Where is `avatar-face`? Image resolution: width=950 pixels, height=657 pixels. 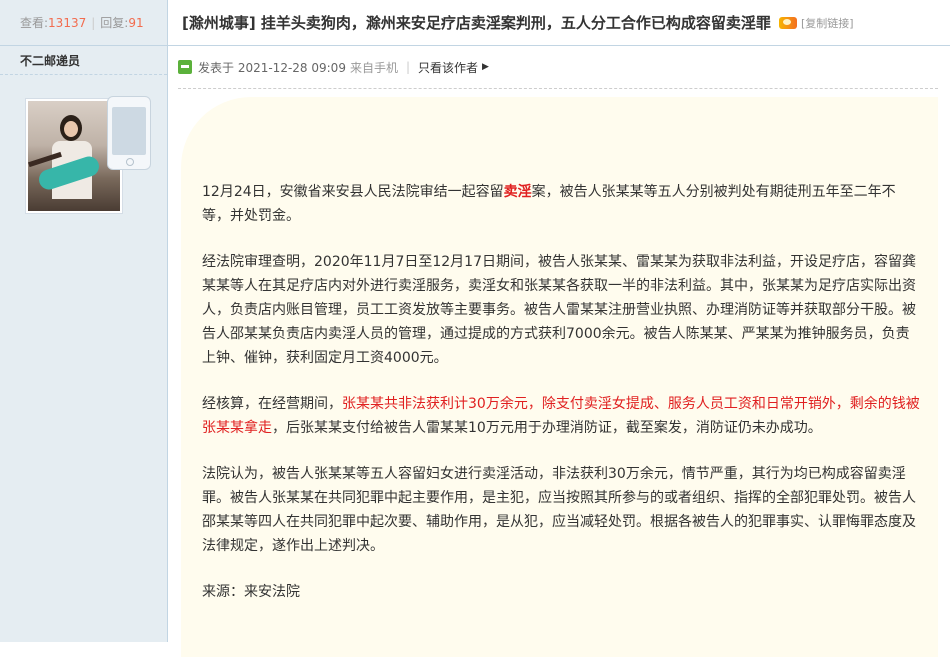 avatar-face is located at coordinates (71, 129).